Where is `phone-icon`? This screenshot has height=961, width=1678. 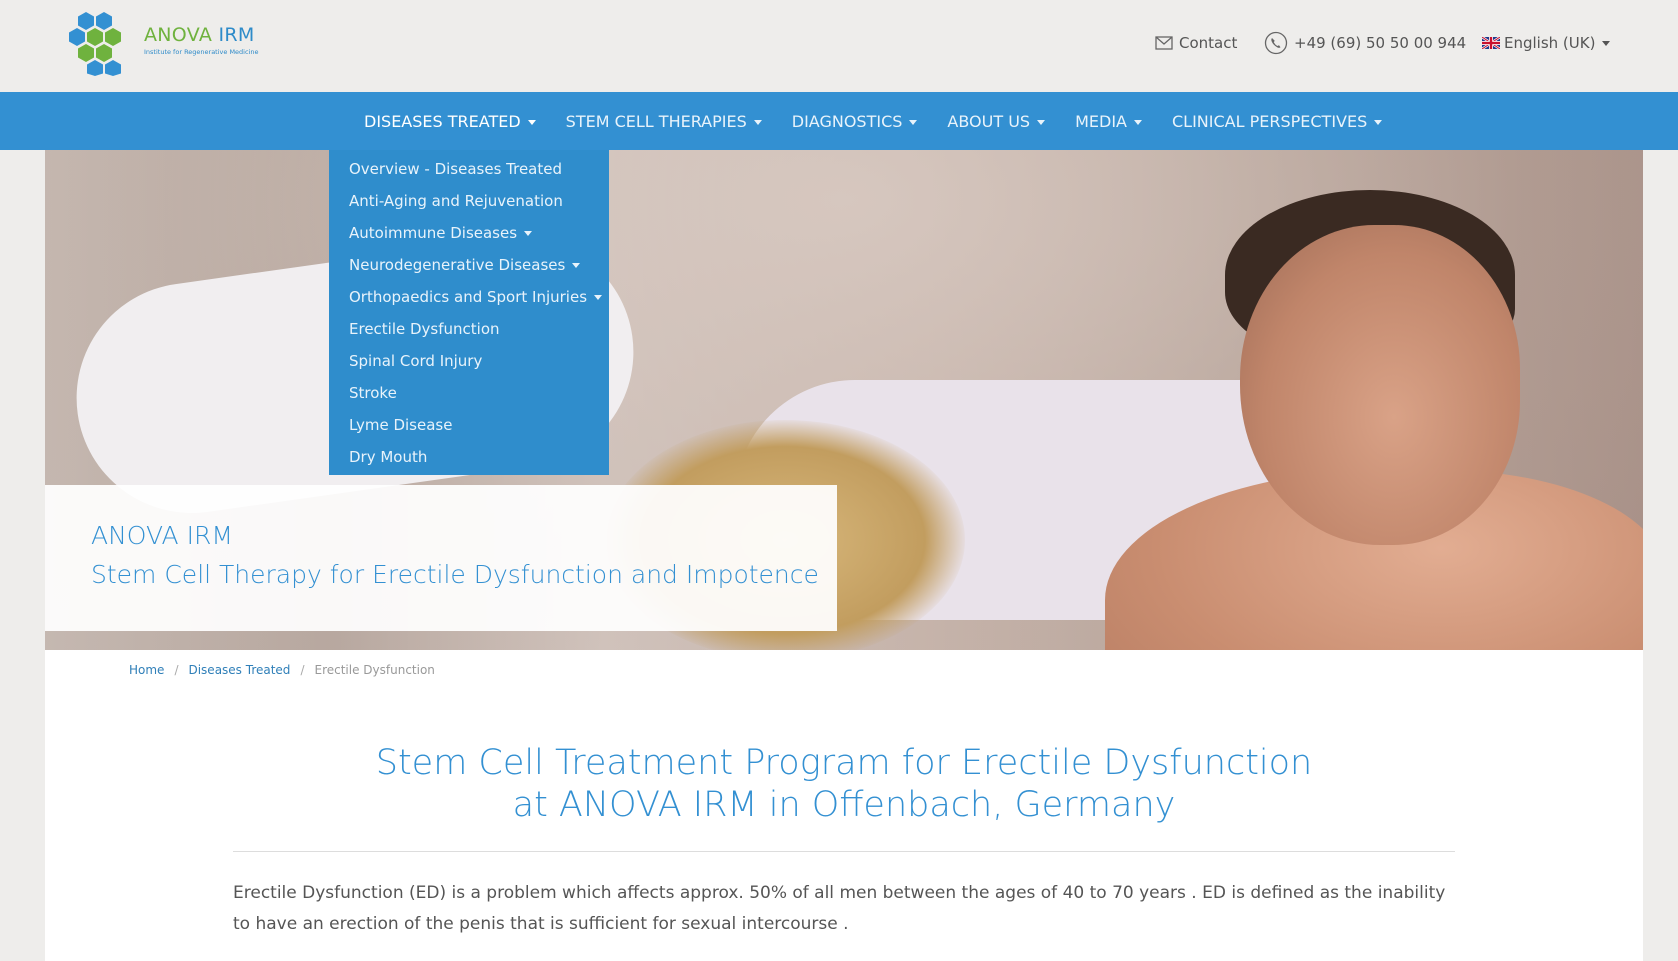 phone-icon is located at coordinates (1276, 43).